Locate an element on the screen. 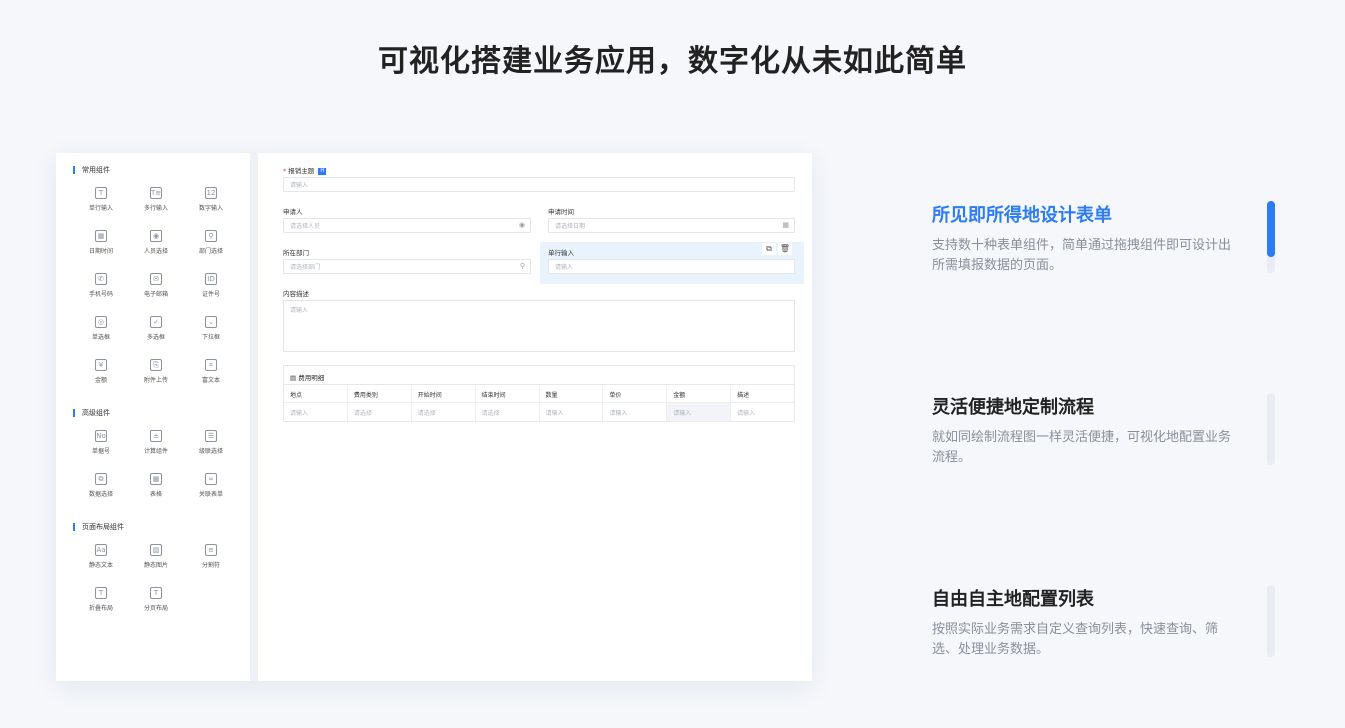  palette-item: ✉ 电子邮箱 is located at coordinates (156, 287).